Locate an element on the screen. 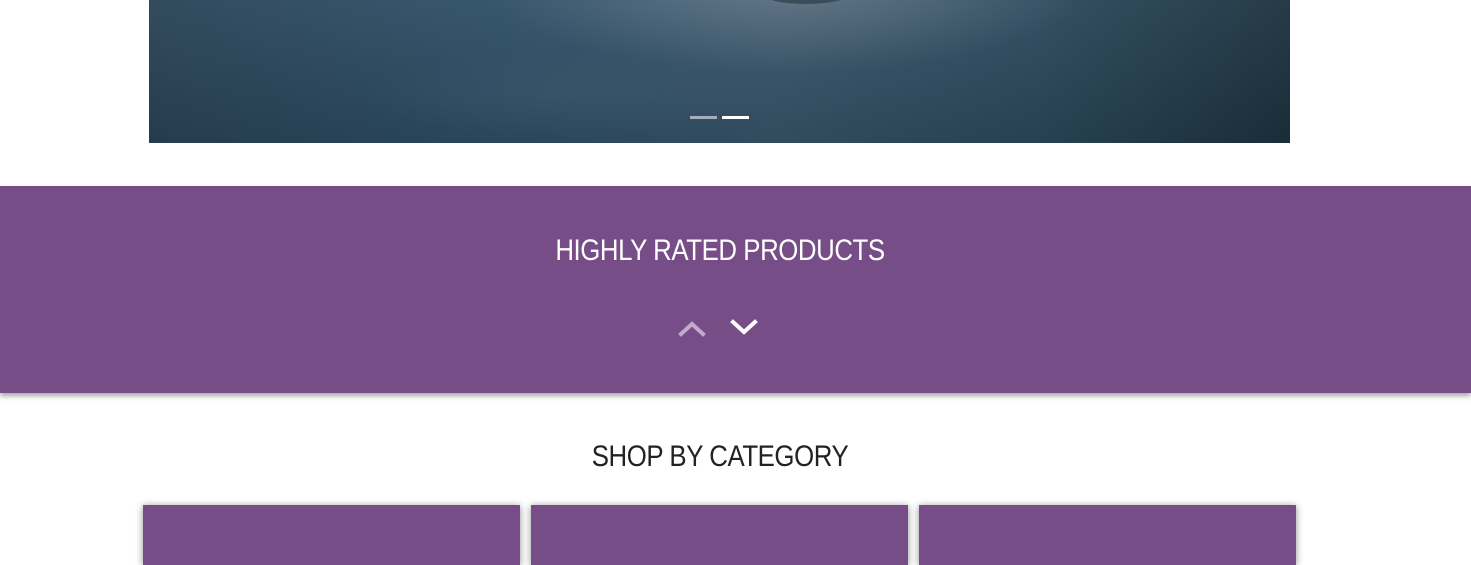 This screenshot has width=1471, height=565. shop-by-category-title: SHOP BY CATEGORY is located at coordinates (720, 456).